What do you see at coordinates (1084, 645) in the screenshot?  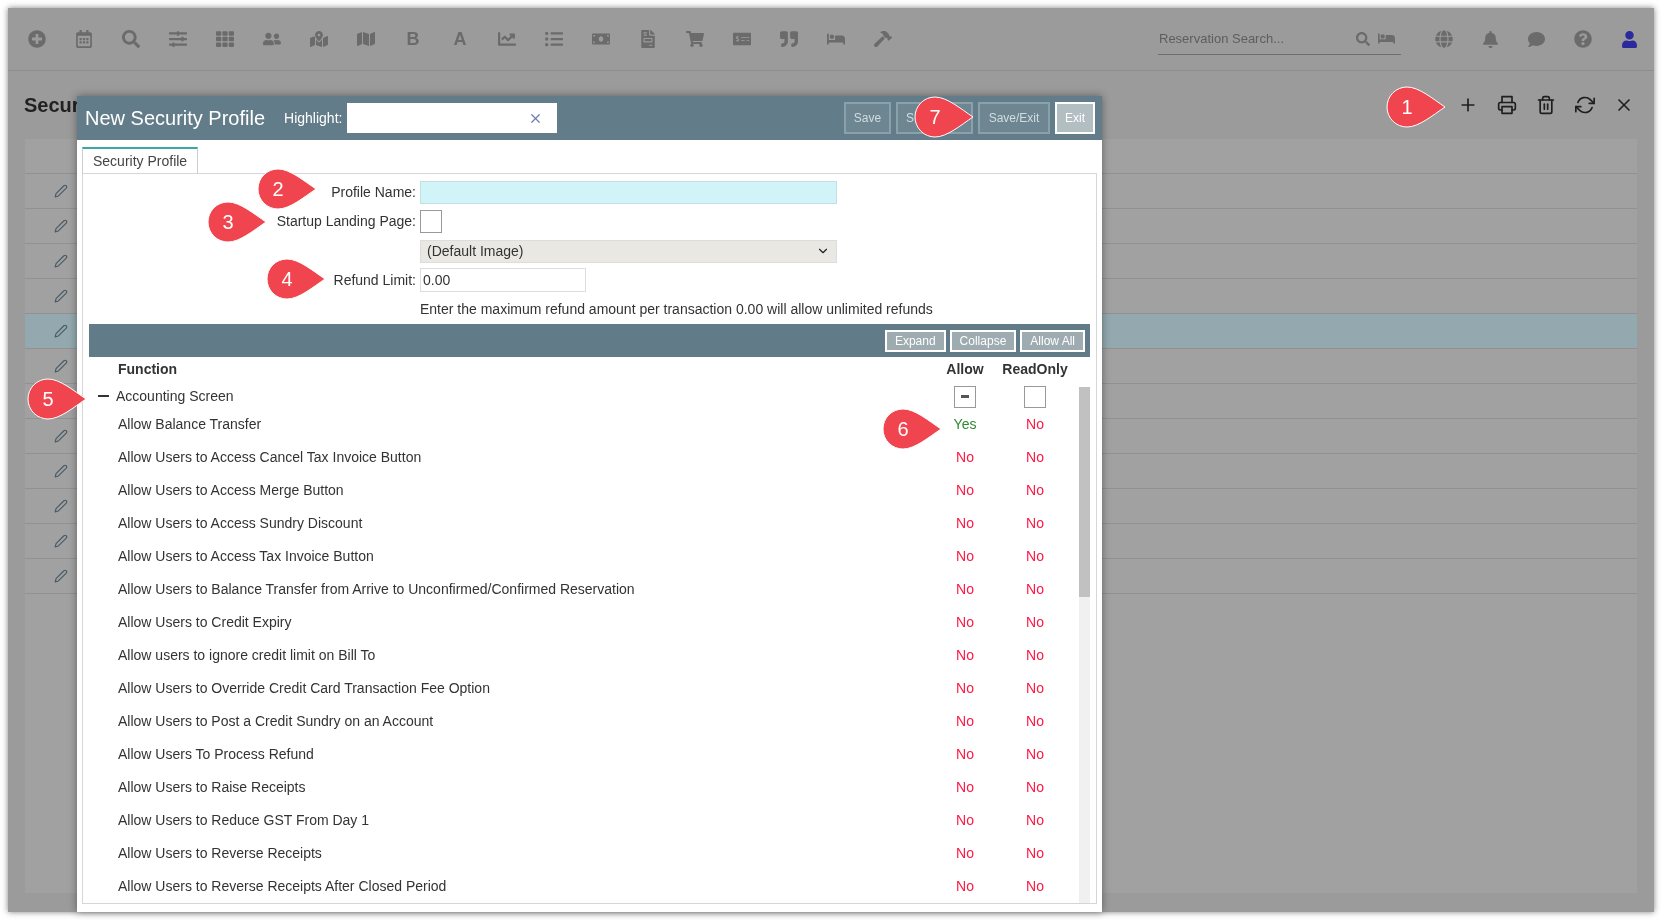 I see `scrollbar` at bounding box center [1084, 645].